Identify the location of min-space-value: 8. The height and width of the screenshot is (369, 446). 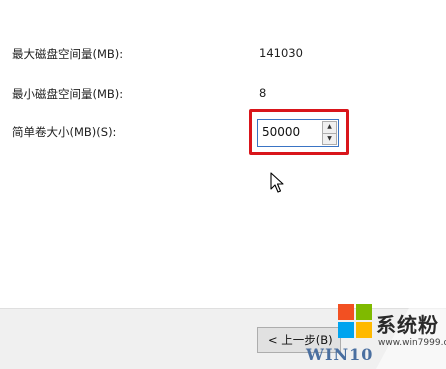
(263, 93).